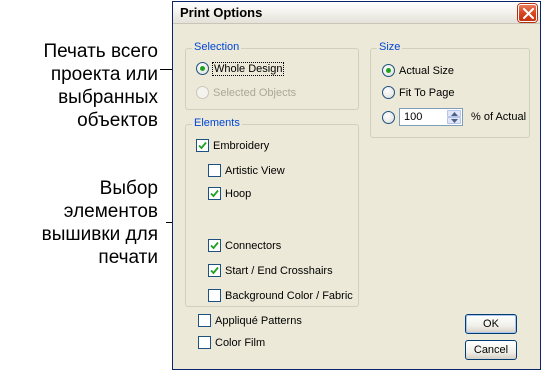 The width and height of the screenshot is (542, 371). What do you see at coordinates (221, 12) in the screenshot?
I see `dialog-title: Print Options` at bounding box center [221, 12].